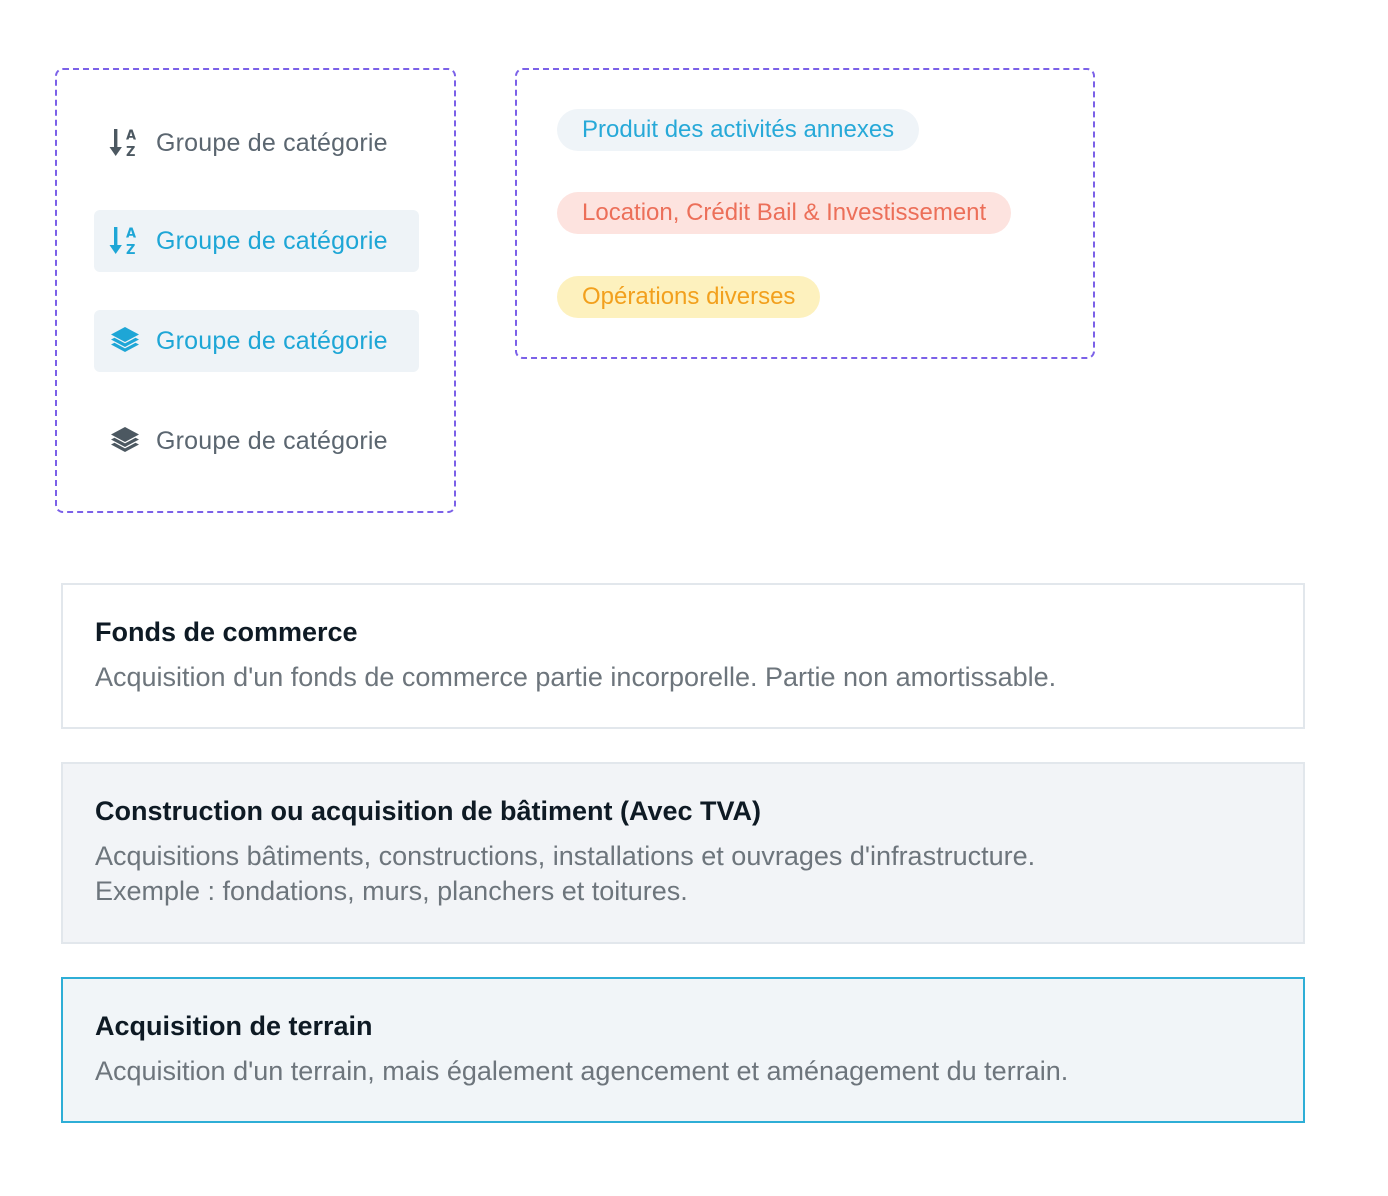 Image resolution: width=1388 pixels, height=1196 pixels. I want to click on card-title: Fonds de commerce, so click(226, 632).